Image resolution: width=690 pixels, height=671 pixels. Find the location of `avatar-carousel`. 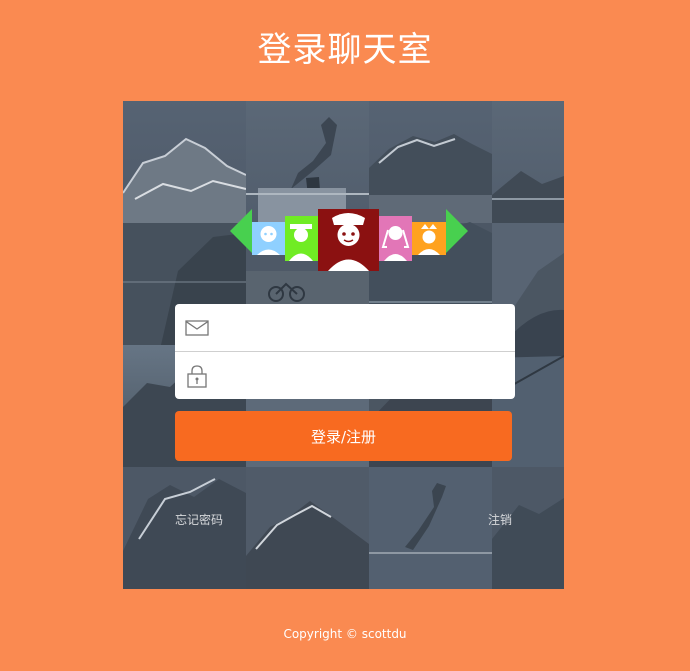

avatar-carousel is located at coordinates (349, 240).